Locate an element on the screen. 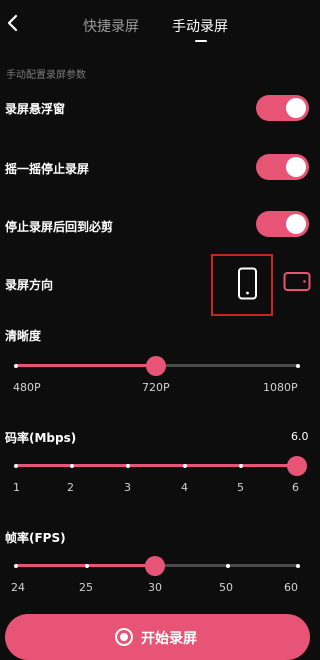 The image size is (320, 660). portrait-phone-icon is located at coordinates (247, 283).